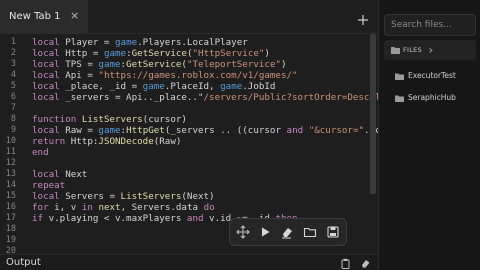 The width and height of the screenshot is (480, 270). I want to click on sidebar-item-seraphichub: SeraphicHub, so click(437, 99).